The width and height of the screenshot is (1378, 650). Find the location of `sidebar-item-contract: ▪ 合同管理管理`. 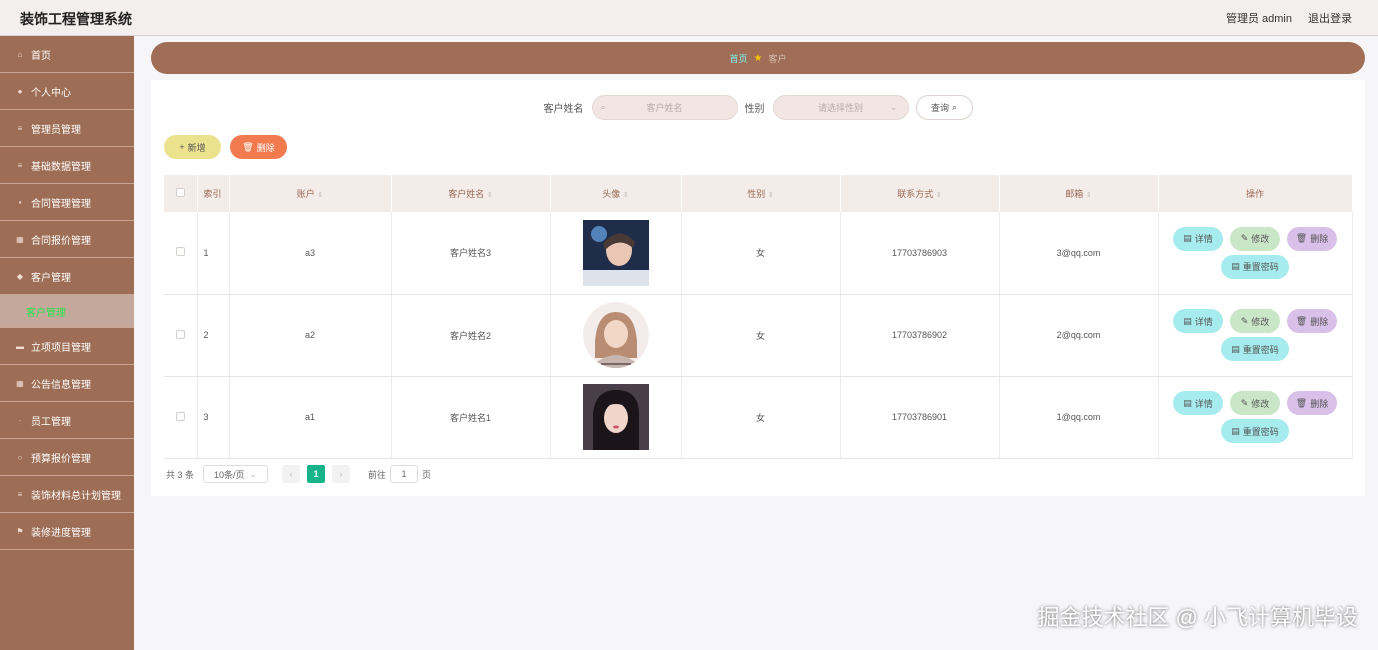

sidebar-item-contract: ▪ 合同管理管理 is located at coordinates (67, 202).